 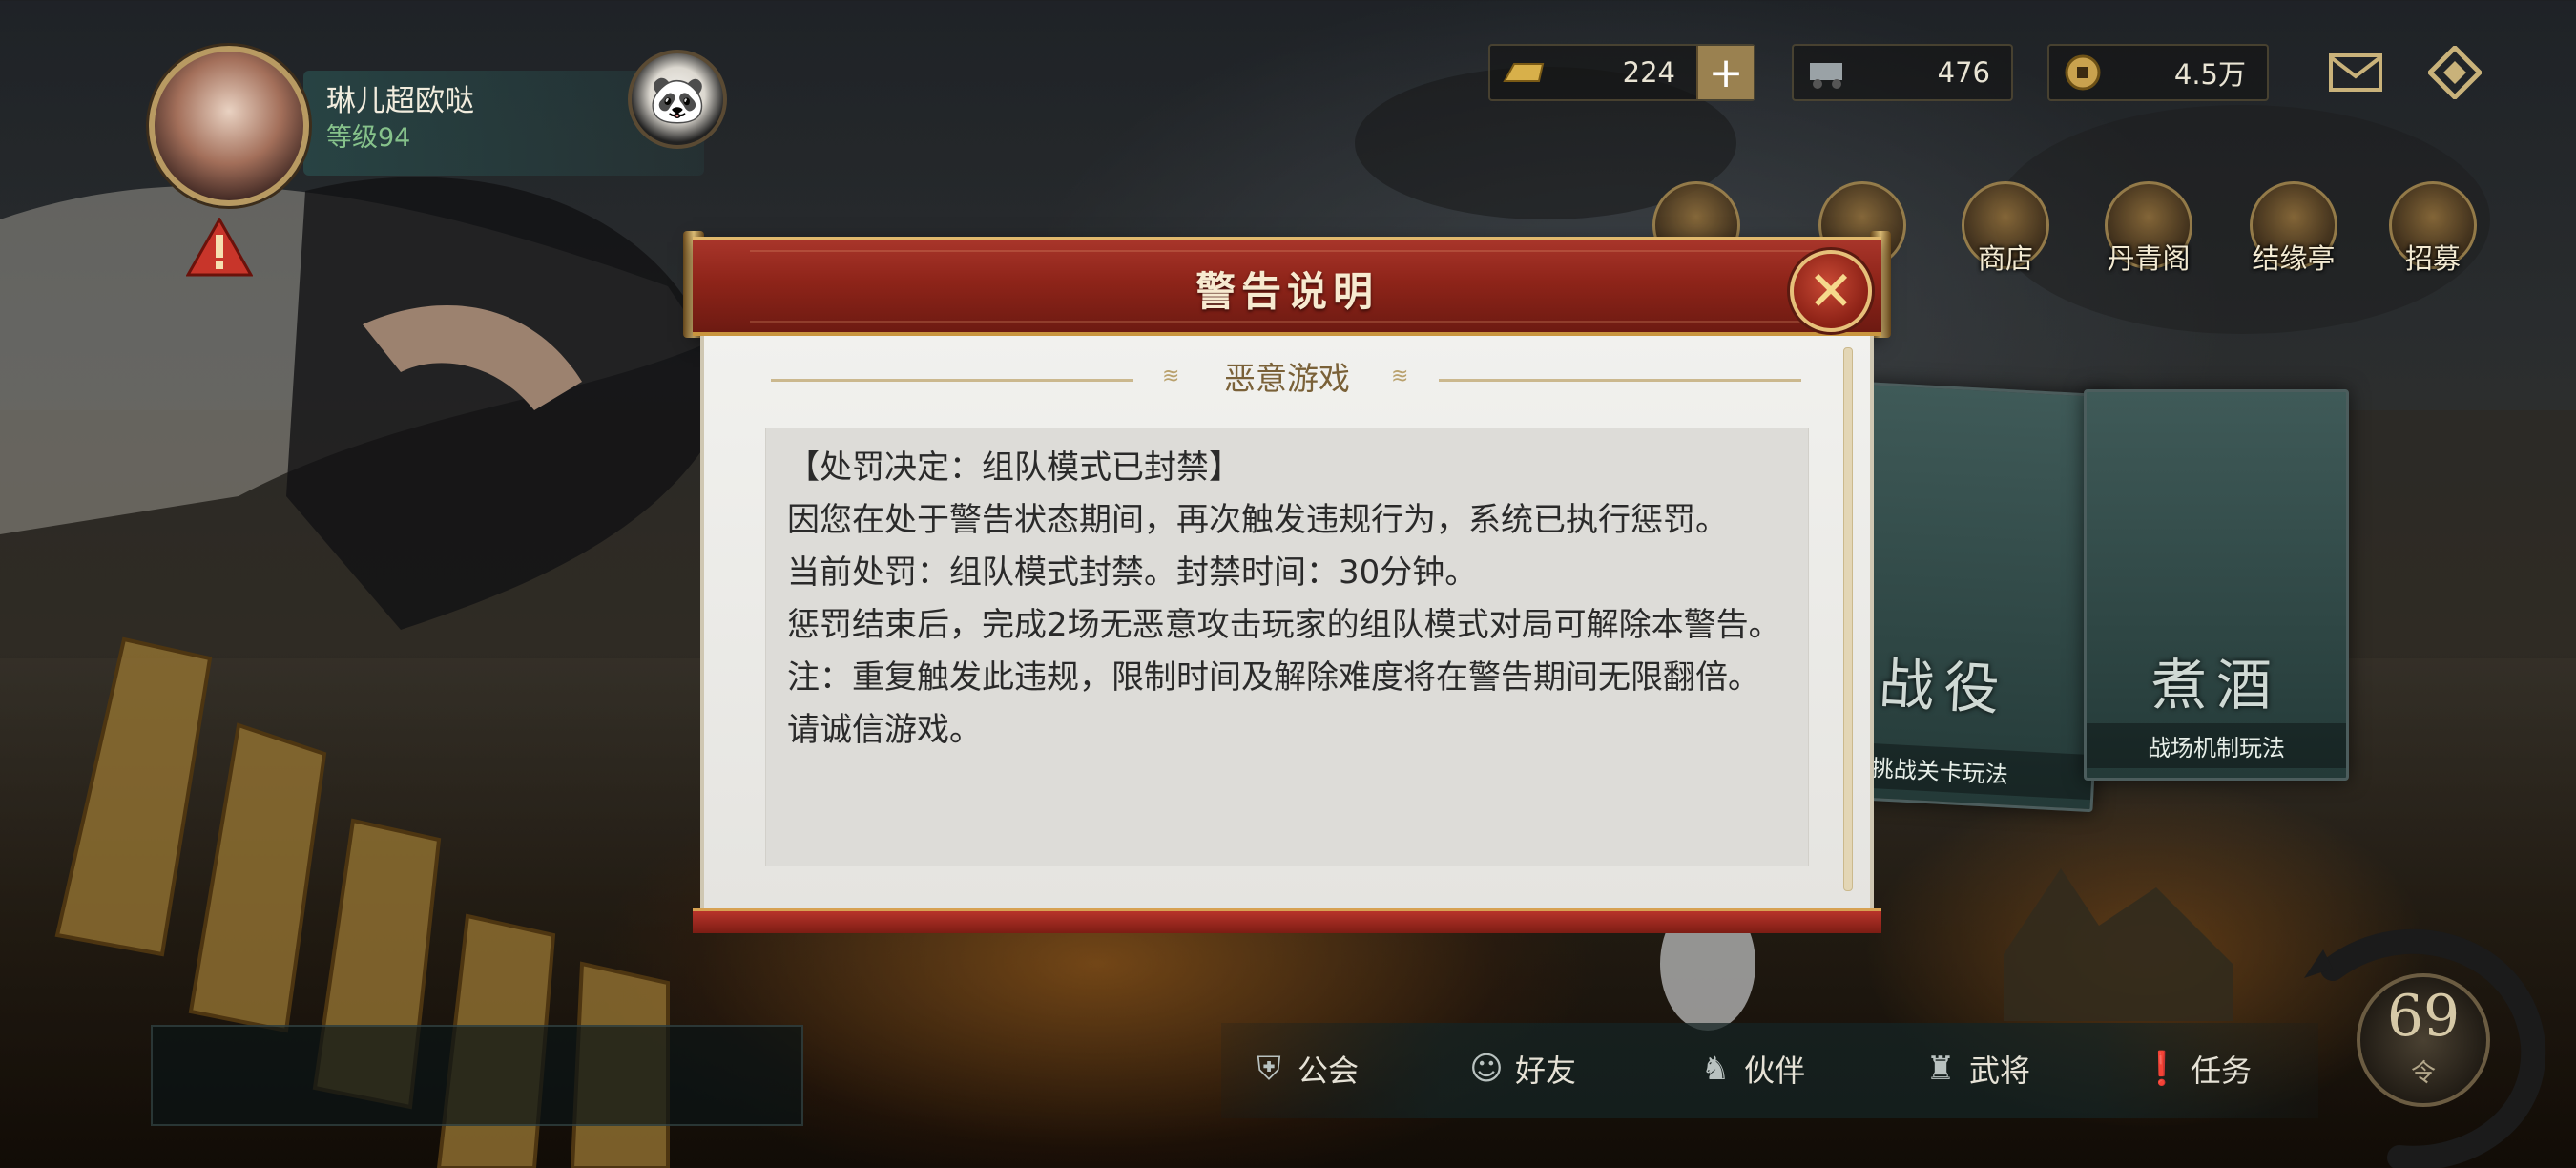 I want to click on dialog-footer, so click(x=1287, y=920).